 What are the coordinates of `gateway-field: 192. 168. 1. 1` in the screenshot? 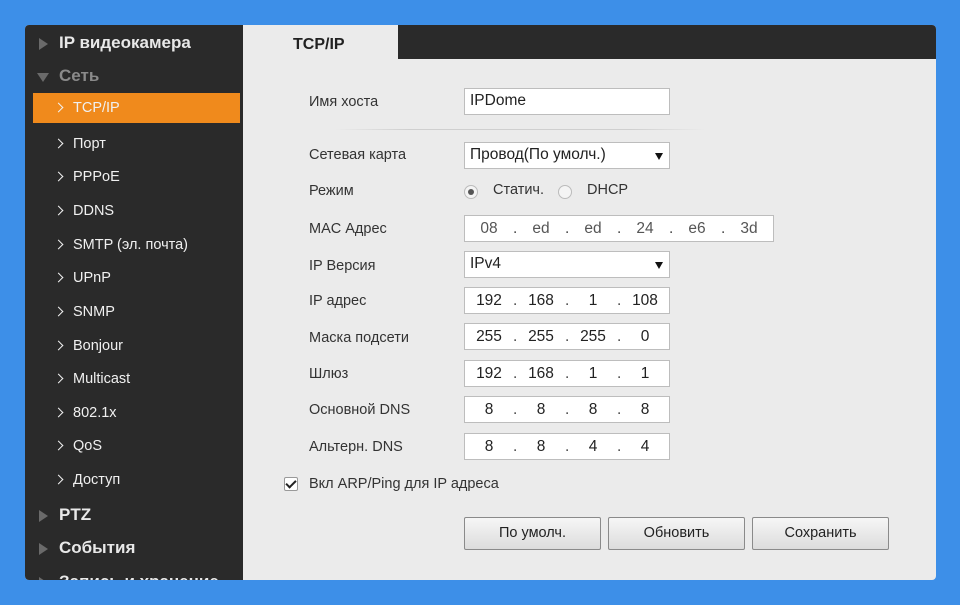 It's located at (567, 373).